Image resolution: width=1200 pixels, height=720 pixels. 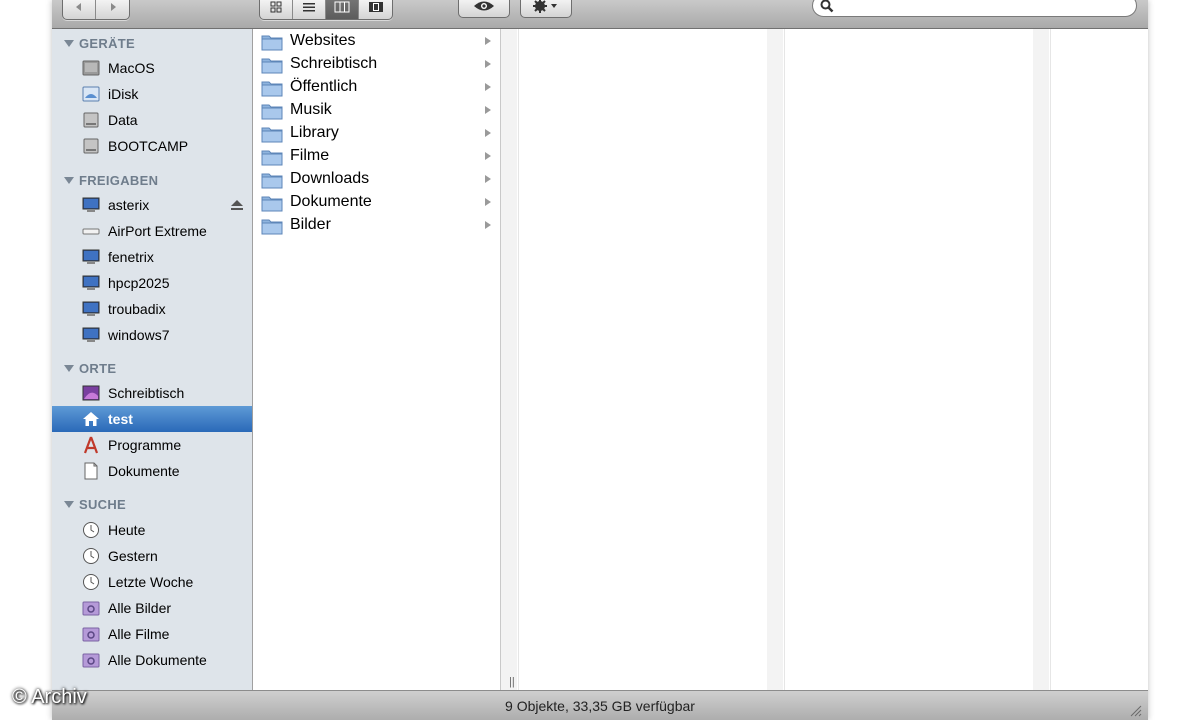 I want to click on list-item-websites: Websites, so click(x=376, y=41).